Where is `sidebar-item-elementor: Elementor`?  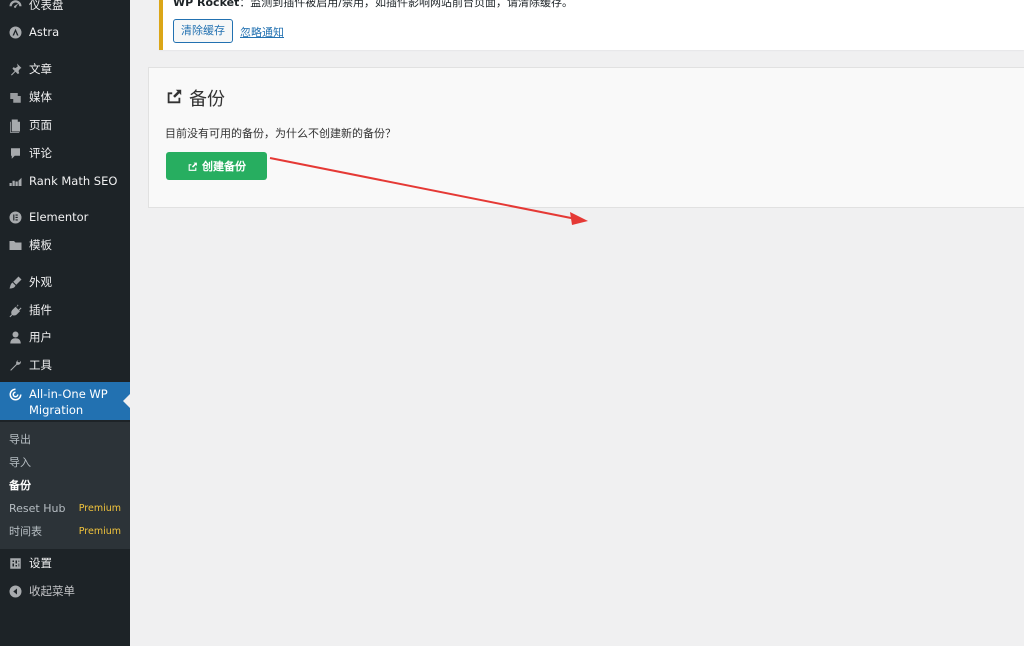
sidebar-item-elementor: Elementor is located at coordinates (65, 217).